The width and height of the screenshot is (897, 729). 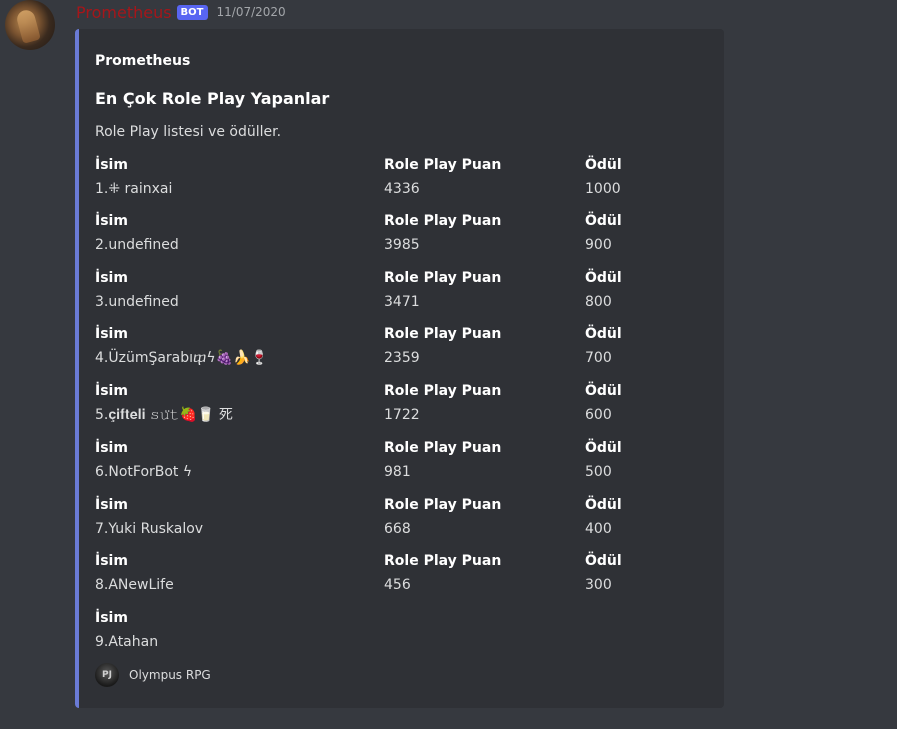 I want to click on name-field: İsim 6.NotForBot ϟ, so click(x=143, y=460).